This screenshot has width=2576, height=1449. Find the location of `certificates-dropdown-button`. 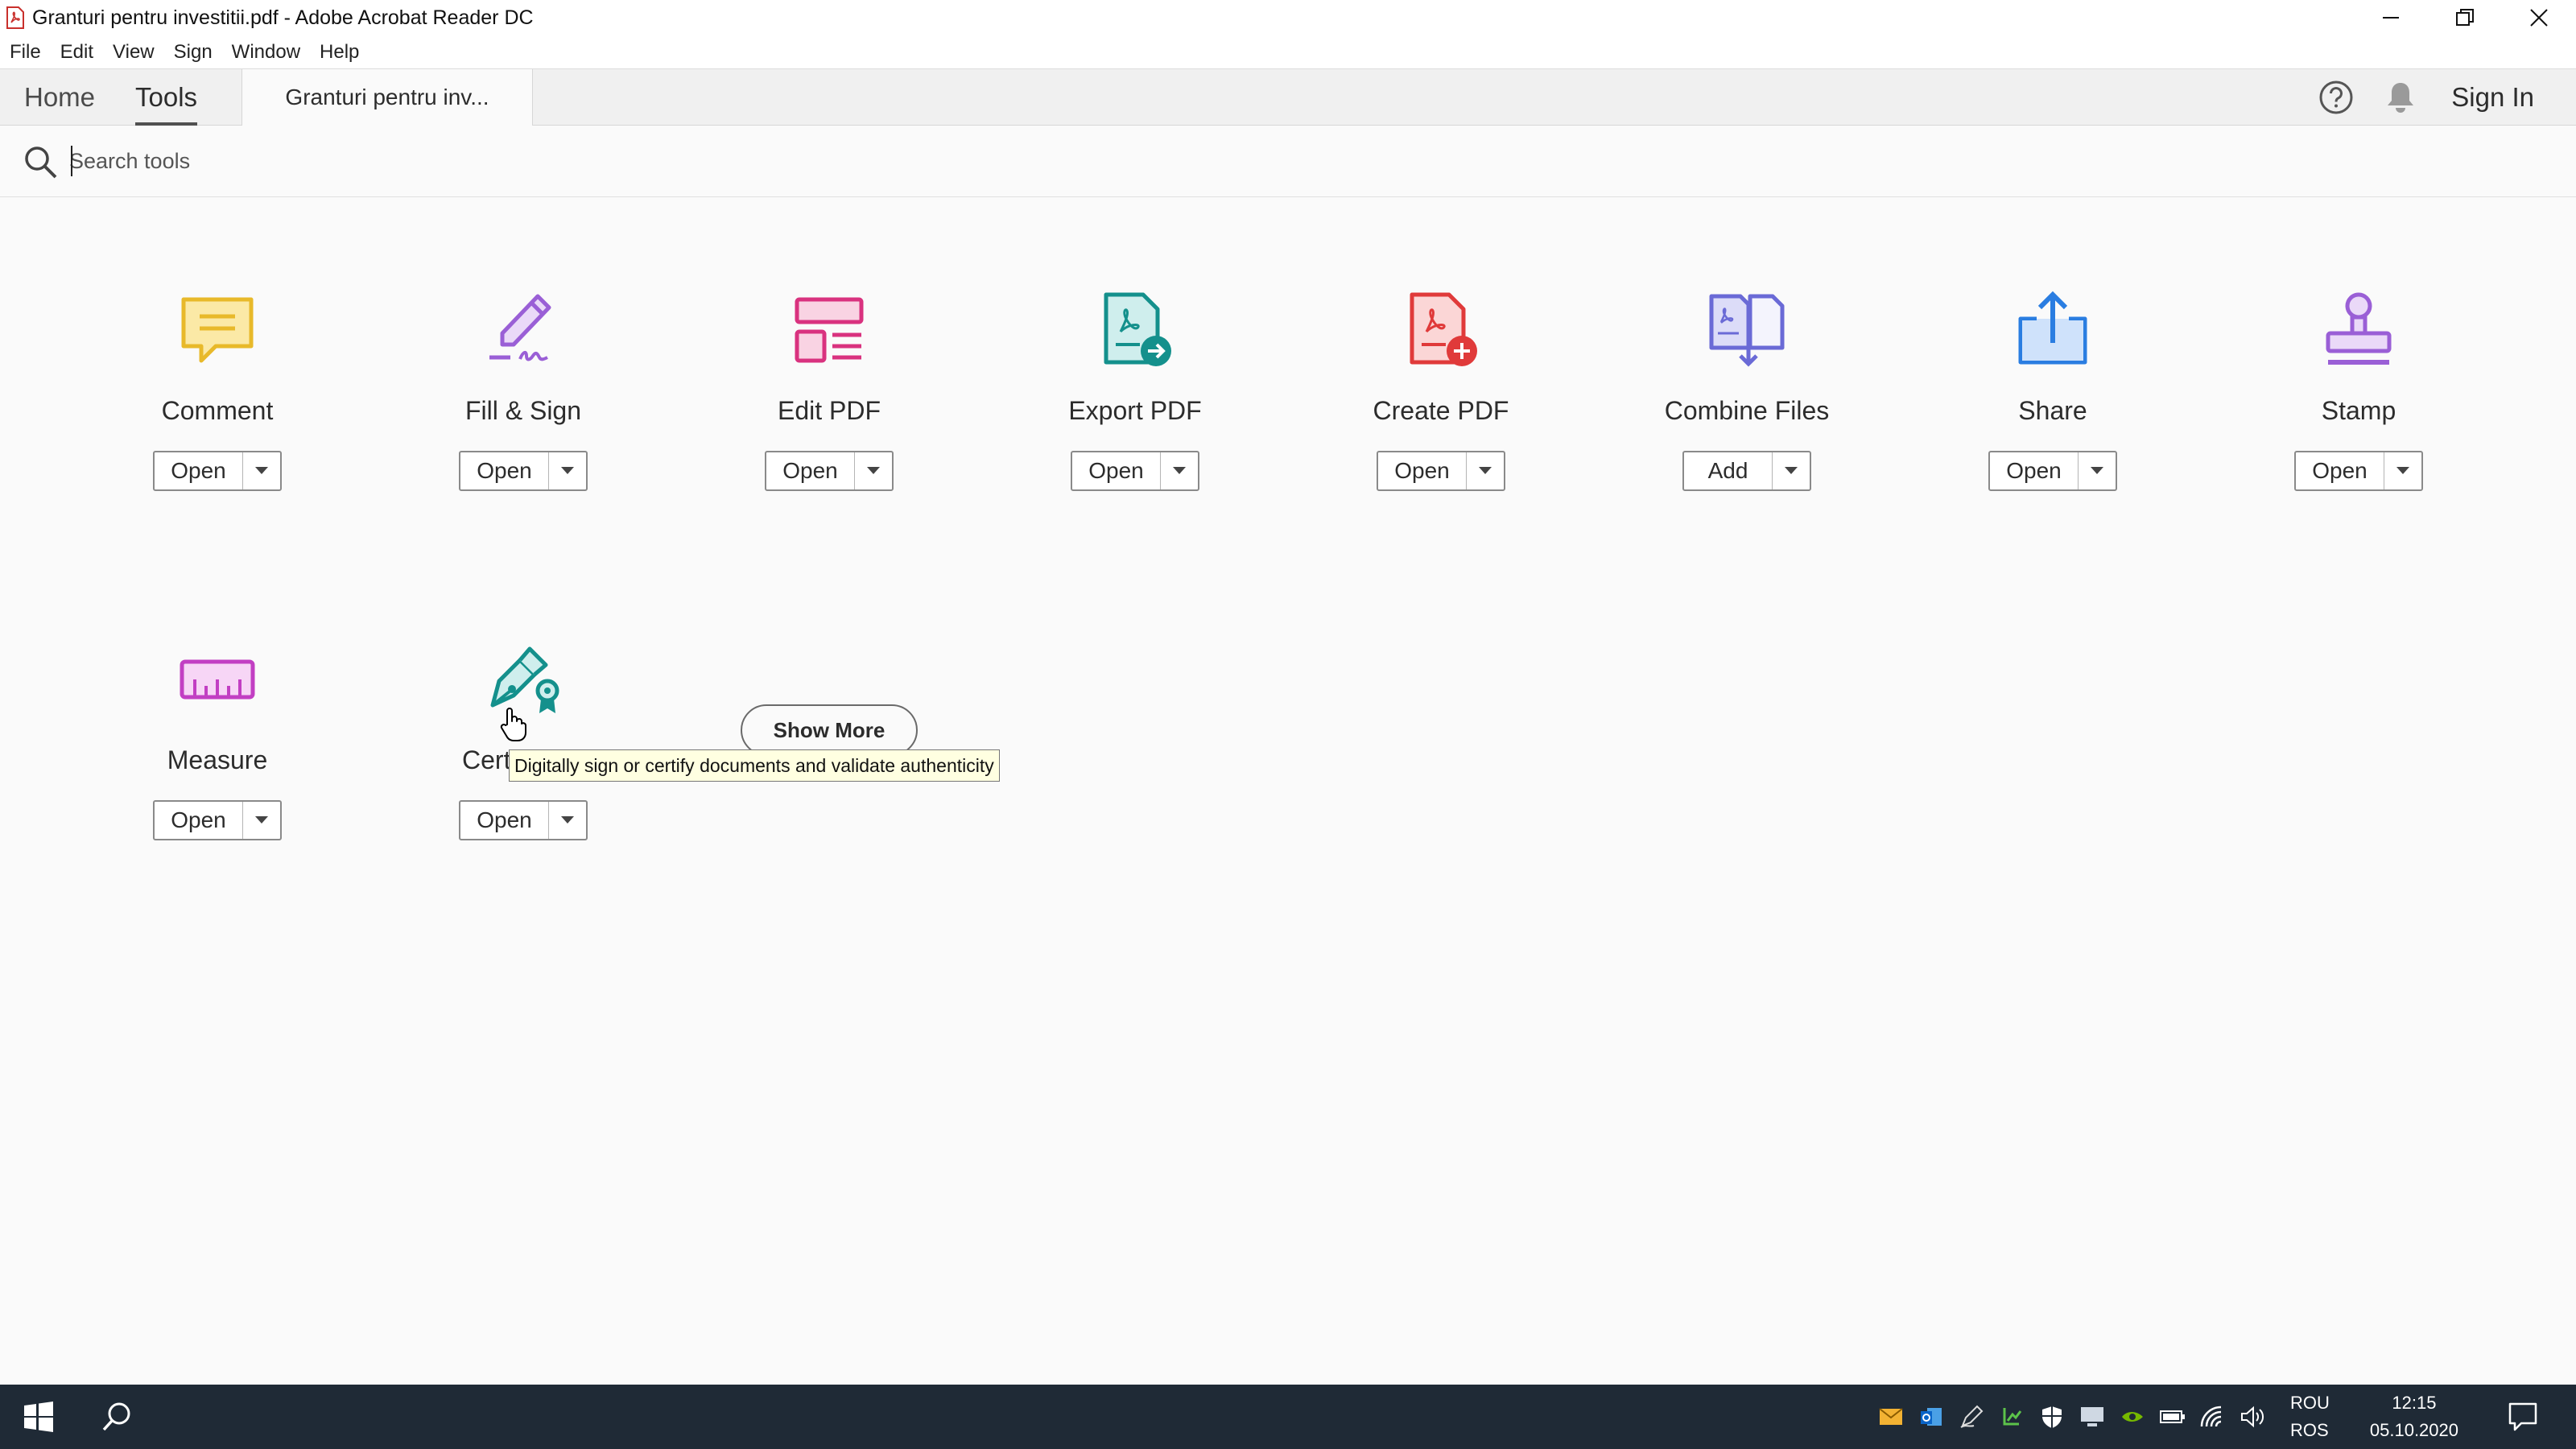

certificates-dropdown-button is located at coordinates (567, 820).